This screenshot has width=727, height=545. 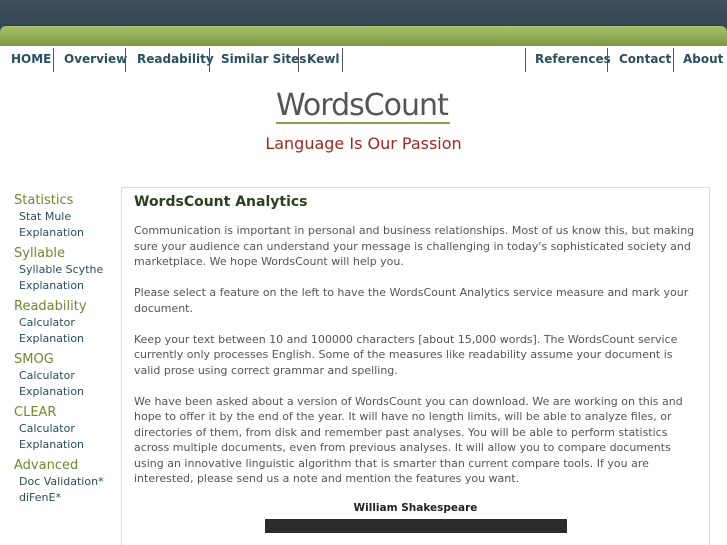 I want to click on nav-similar-sites: Similar Sites, so click(x=263, y=59).